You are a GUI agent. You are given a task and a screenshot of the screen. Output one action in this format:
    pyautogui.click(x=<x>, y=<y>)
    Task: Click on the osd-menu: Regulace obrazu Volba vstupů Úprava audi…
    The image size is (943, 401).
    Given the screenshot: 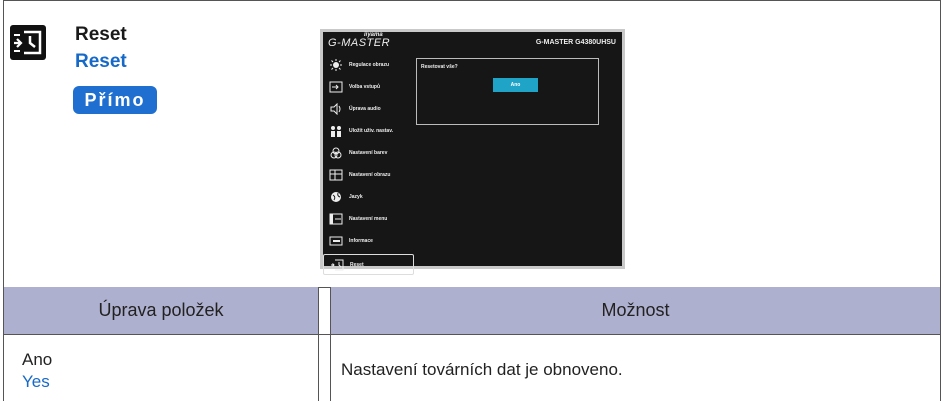 What is the action you would take?
    pyautogui.click(x=369, y=164)
    